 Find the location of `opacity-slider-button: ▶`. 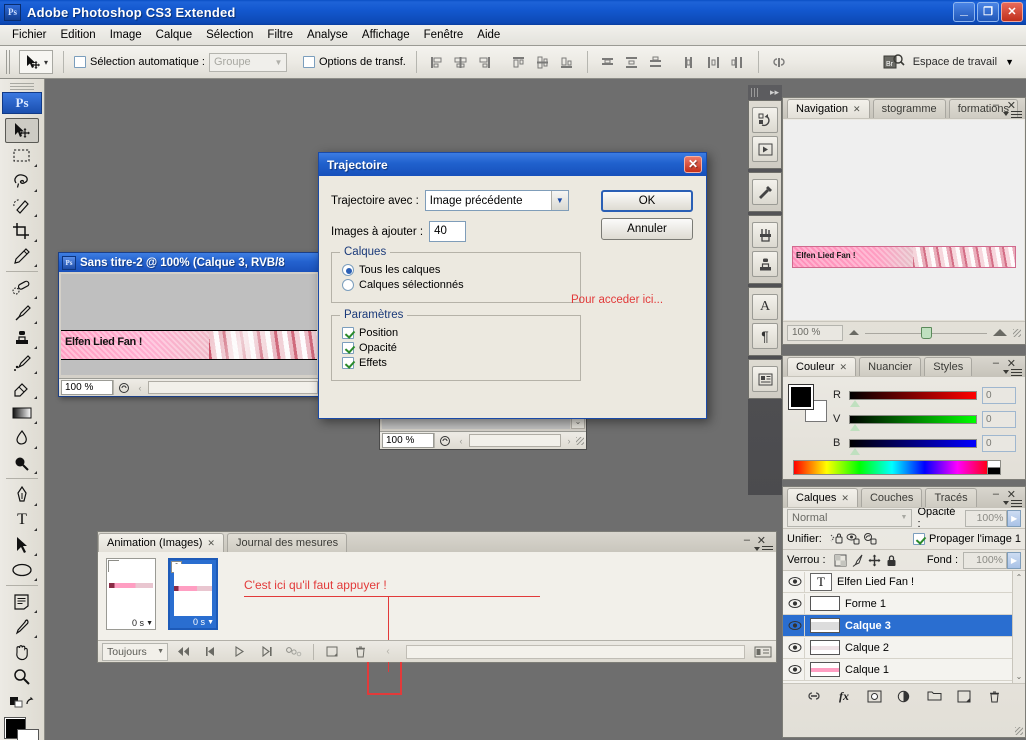

opacity-slider-button: ▶ is located at coordinates (1014, 518).